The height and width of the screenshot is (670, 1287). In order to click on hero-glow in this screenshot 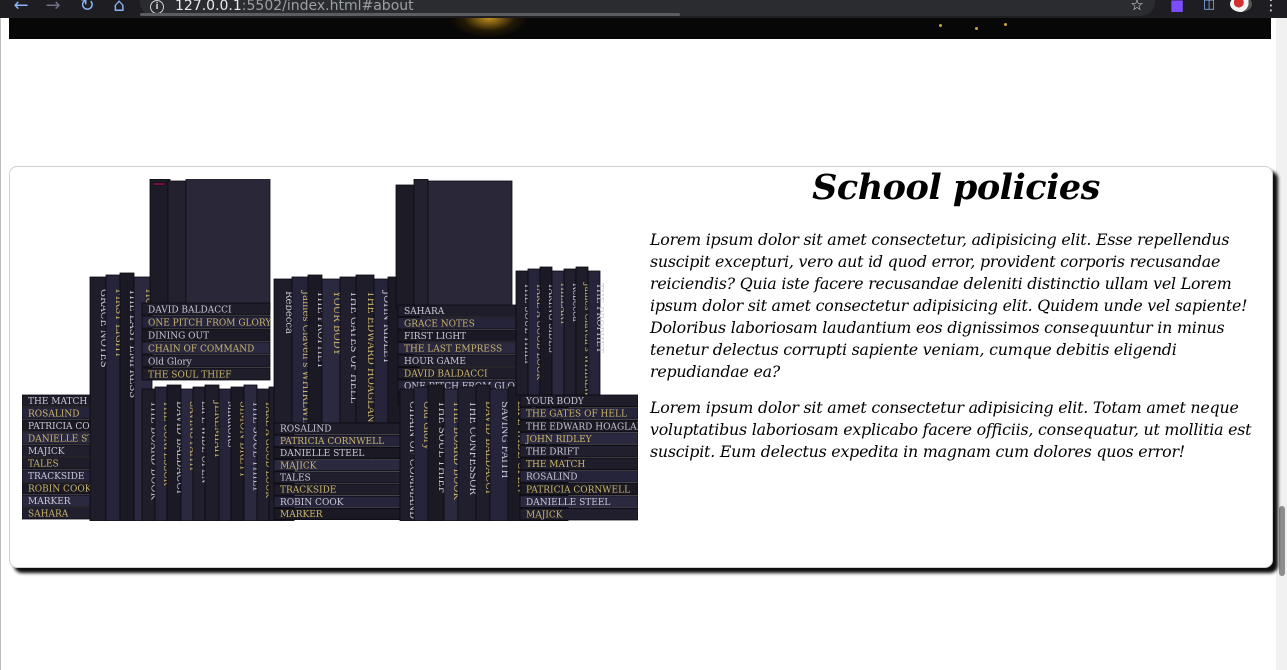, I will do `click(489, 28)`.